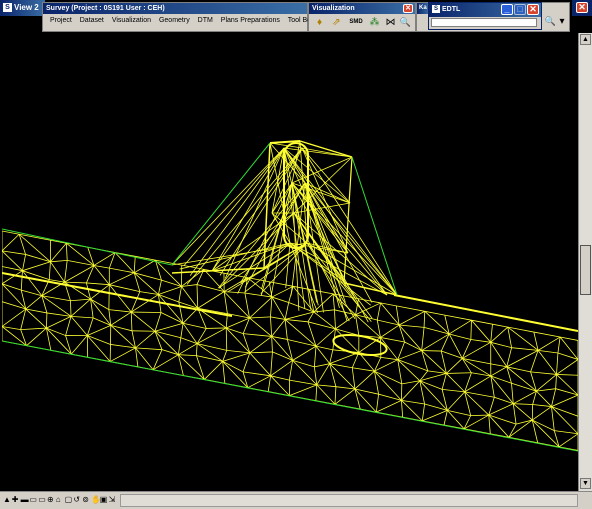  Describe the element at coordinates (33, 499) in the screenshot. I see `view-tool-3-icon: ▭` at that location.